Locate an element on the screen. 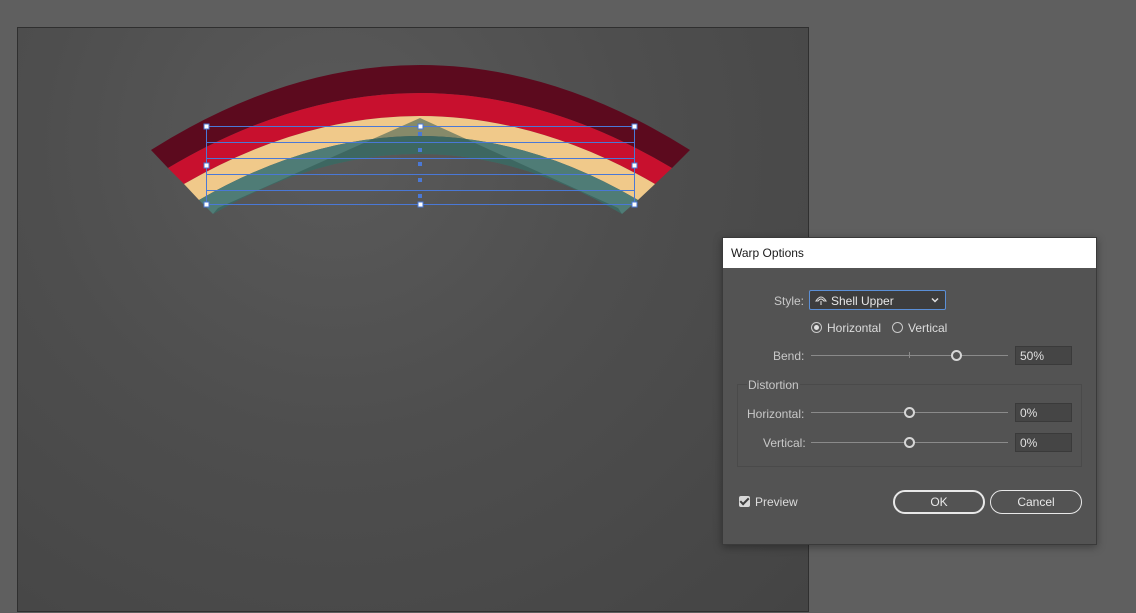 This screenshot has height=613, width=1136. vertical-radio-label: Vertical is located at coordinates (927, 328).